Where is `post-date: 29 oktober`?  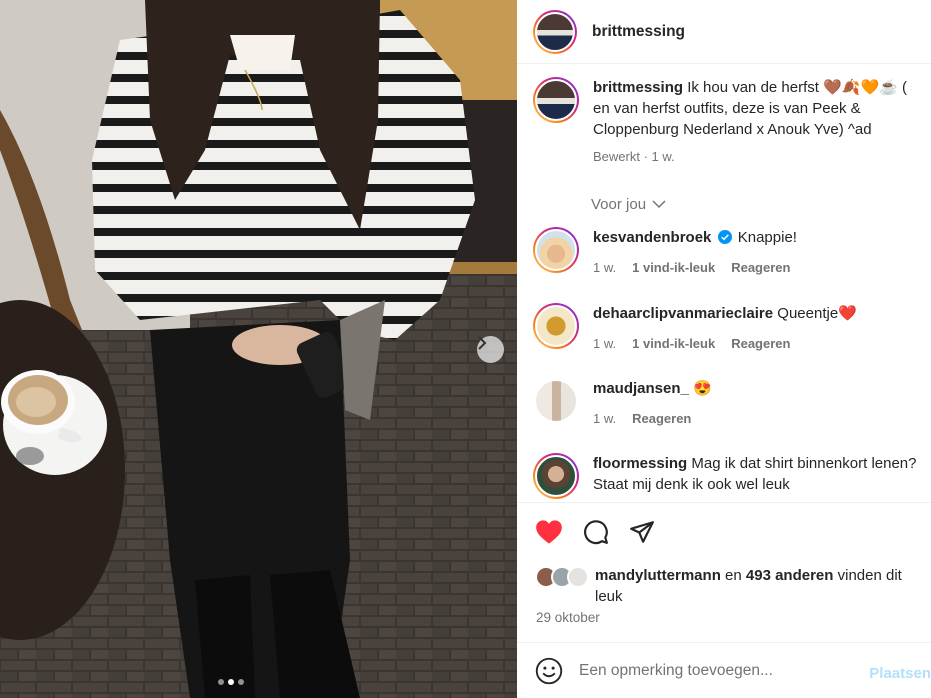 post-date: 29 oktober is located at coordinates (568, 617).